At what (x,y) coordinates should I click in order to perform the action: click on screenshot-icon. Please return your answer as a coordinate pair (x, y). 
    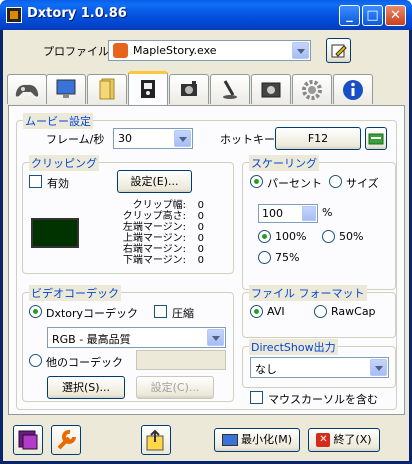
    Looking at the image, I should click on (271, 90).